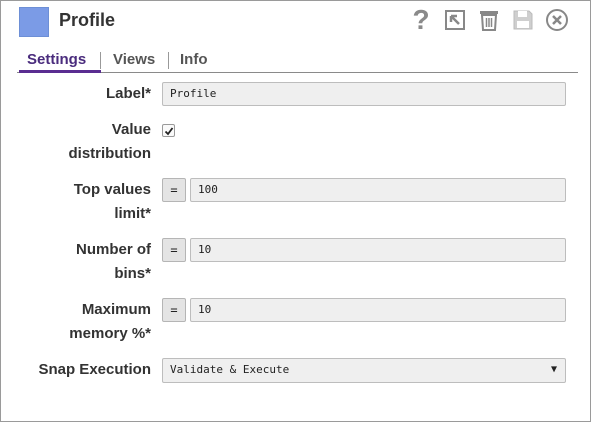 The height and width of the screenshot is (422, 591). I want to click on tab-bar: Settings Views Info, so click(297, 61).